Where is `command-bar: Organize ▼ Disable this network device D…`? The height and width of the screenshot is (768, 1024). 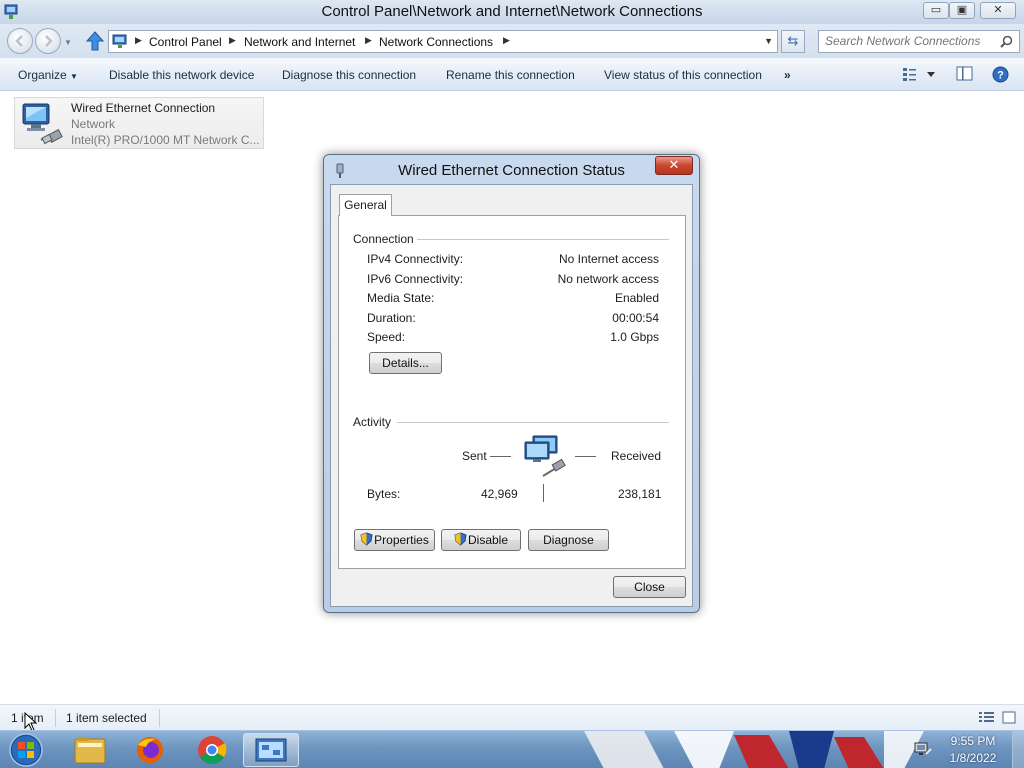 command-bar: Organize ▼ Disable this network device D… is located at coordinates (512, 74).